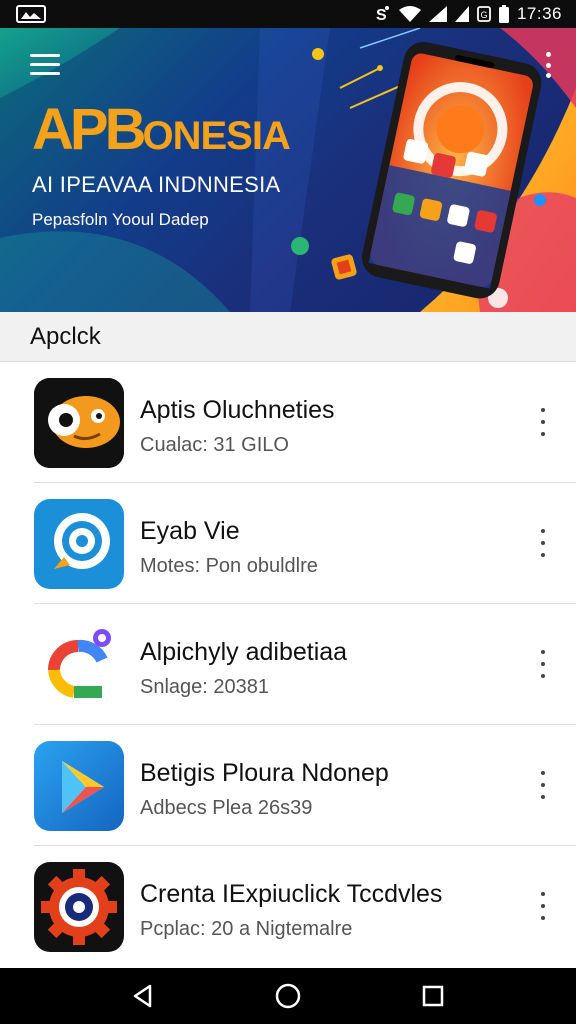 The image size is (576, 1024). I want to click on svg-text: G, so click(483, 15).